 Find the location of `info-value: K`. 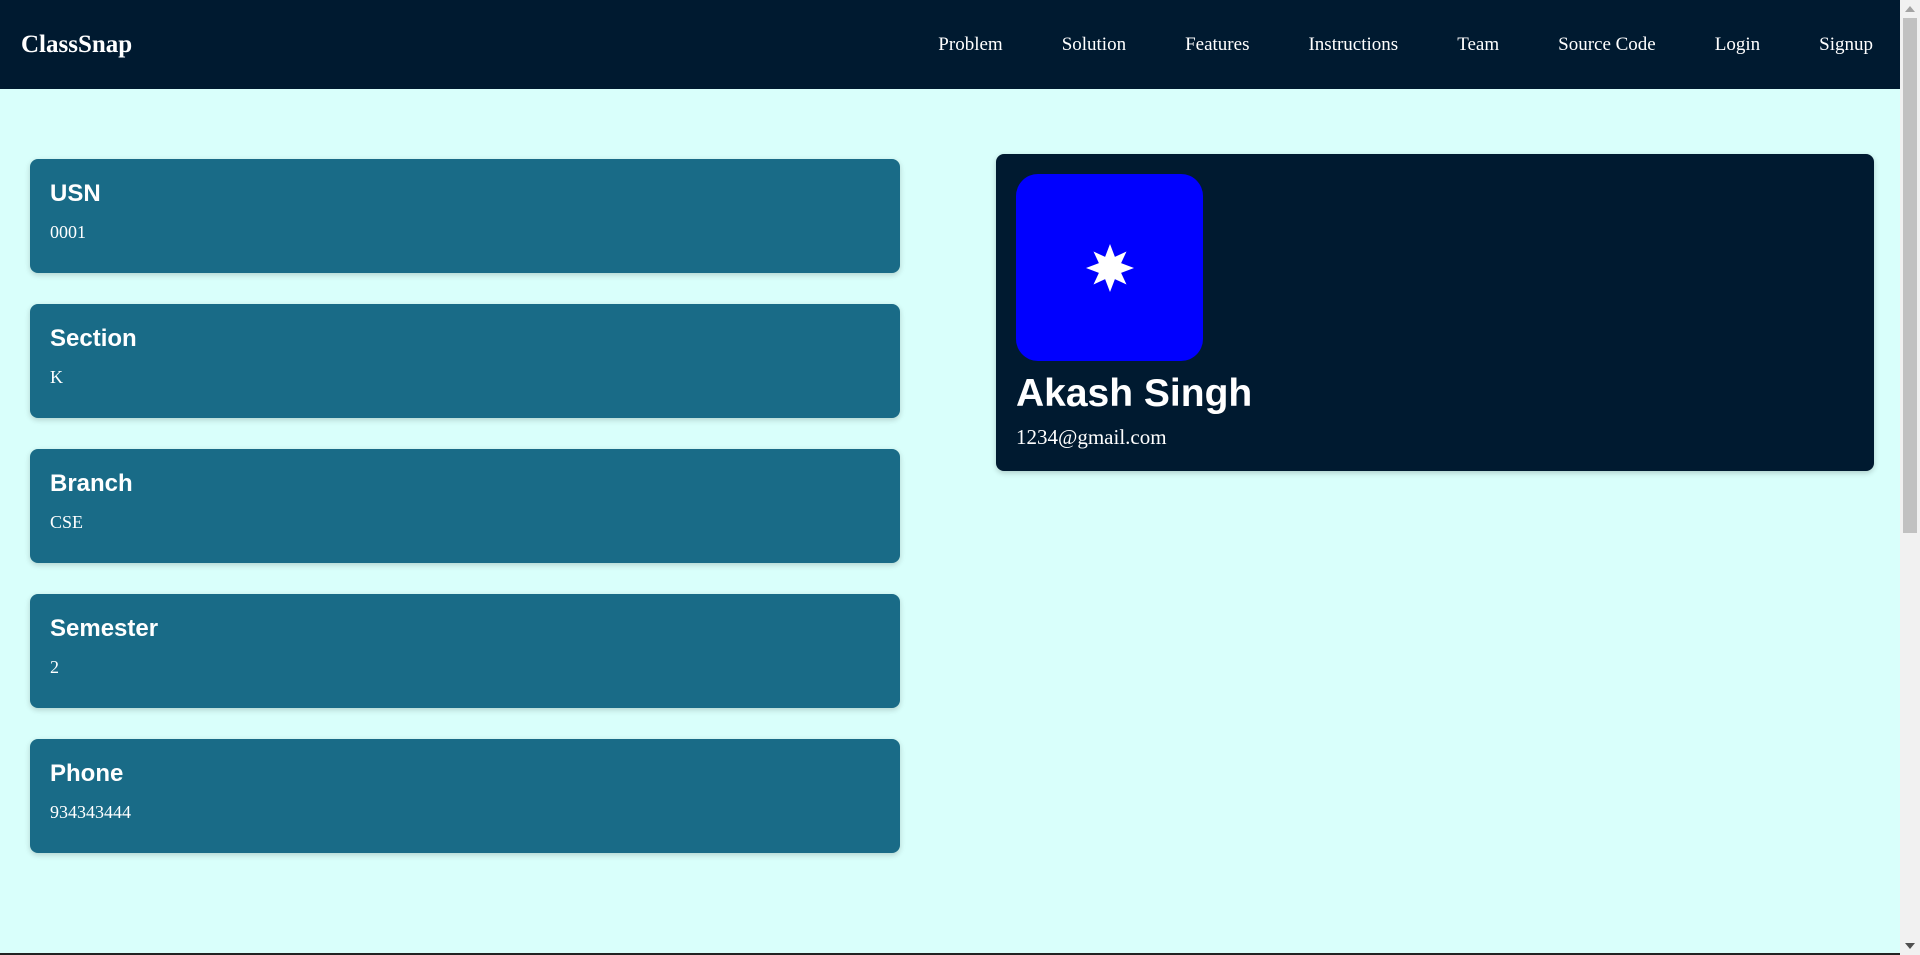

info-value: K is located at coordinates (56, 377).